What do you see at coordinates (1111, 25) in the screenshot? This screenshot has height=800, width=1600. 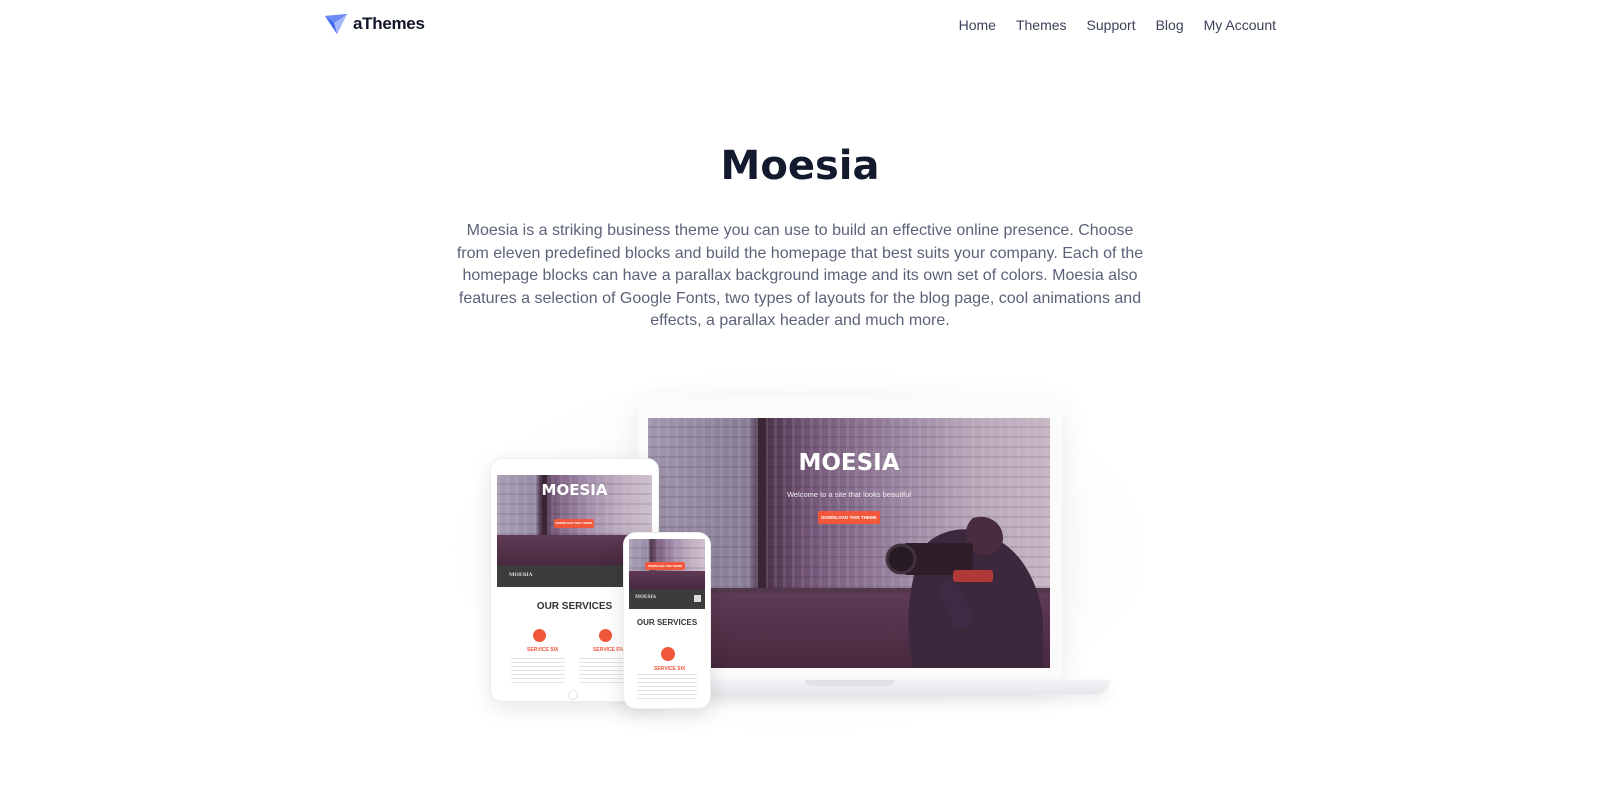 I see `nav-support: Support` at bounding box center [1111, 25].